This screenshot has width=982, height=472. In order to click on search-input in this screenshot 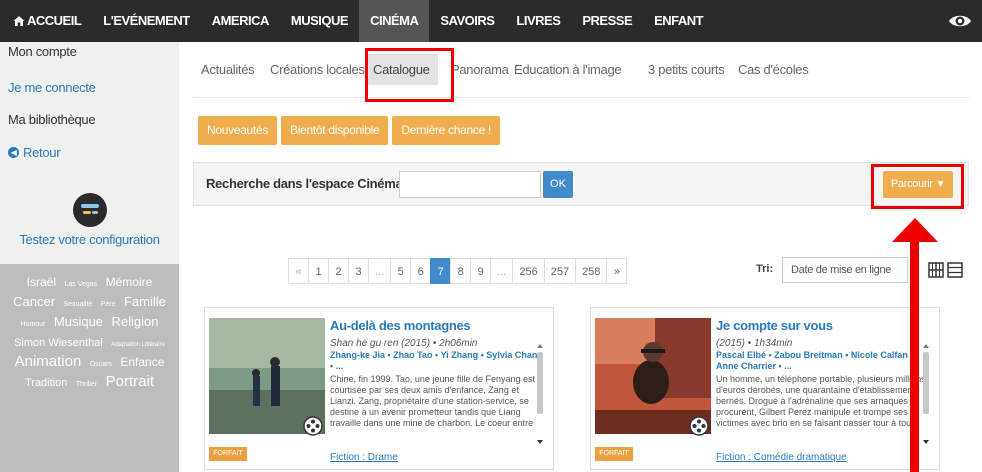, I will do `click(470, 184)`.